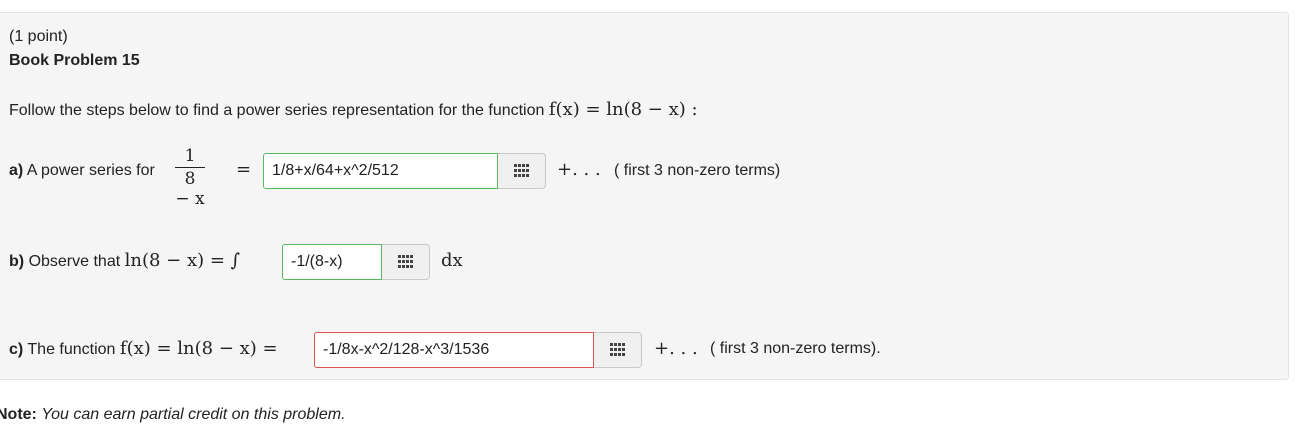 The image size is (1310, 424). I want to click on part-a-prompt: A power series for, so click(90, 170).